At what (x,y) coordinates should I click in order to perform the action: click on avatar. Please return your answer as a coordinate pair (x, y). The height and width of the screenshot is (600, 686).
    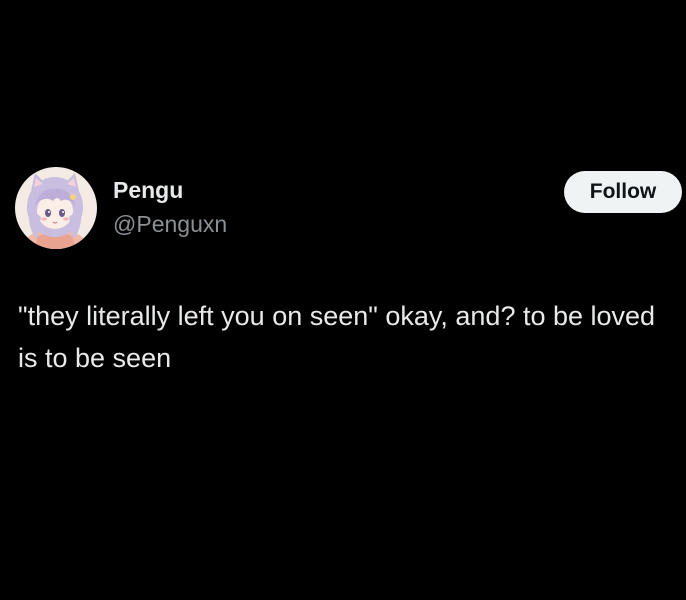
    Looking at the image, I should click on (56, 208).